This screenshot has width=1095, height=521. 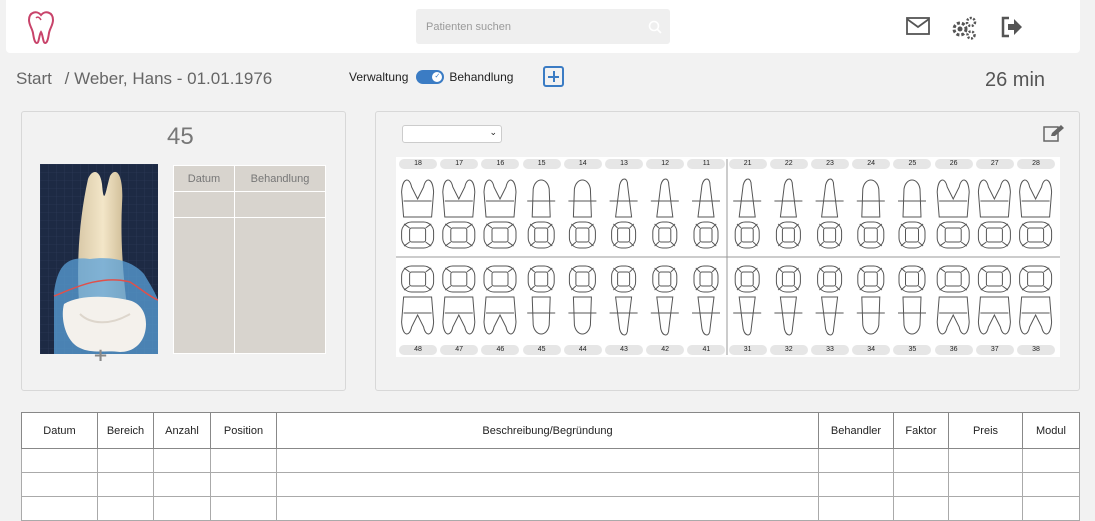 What do you see at coordinates (459, 350) in the screenshot?
I see `tooth-label-47: 47` at bounding box center [459, 350].